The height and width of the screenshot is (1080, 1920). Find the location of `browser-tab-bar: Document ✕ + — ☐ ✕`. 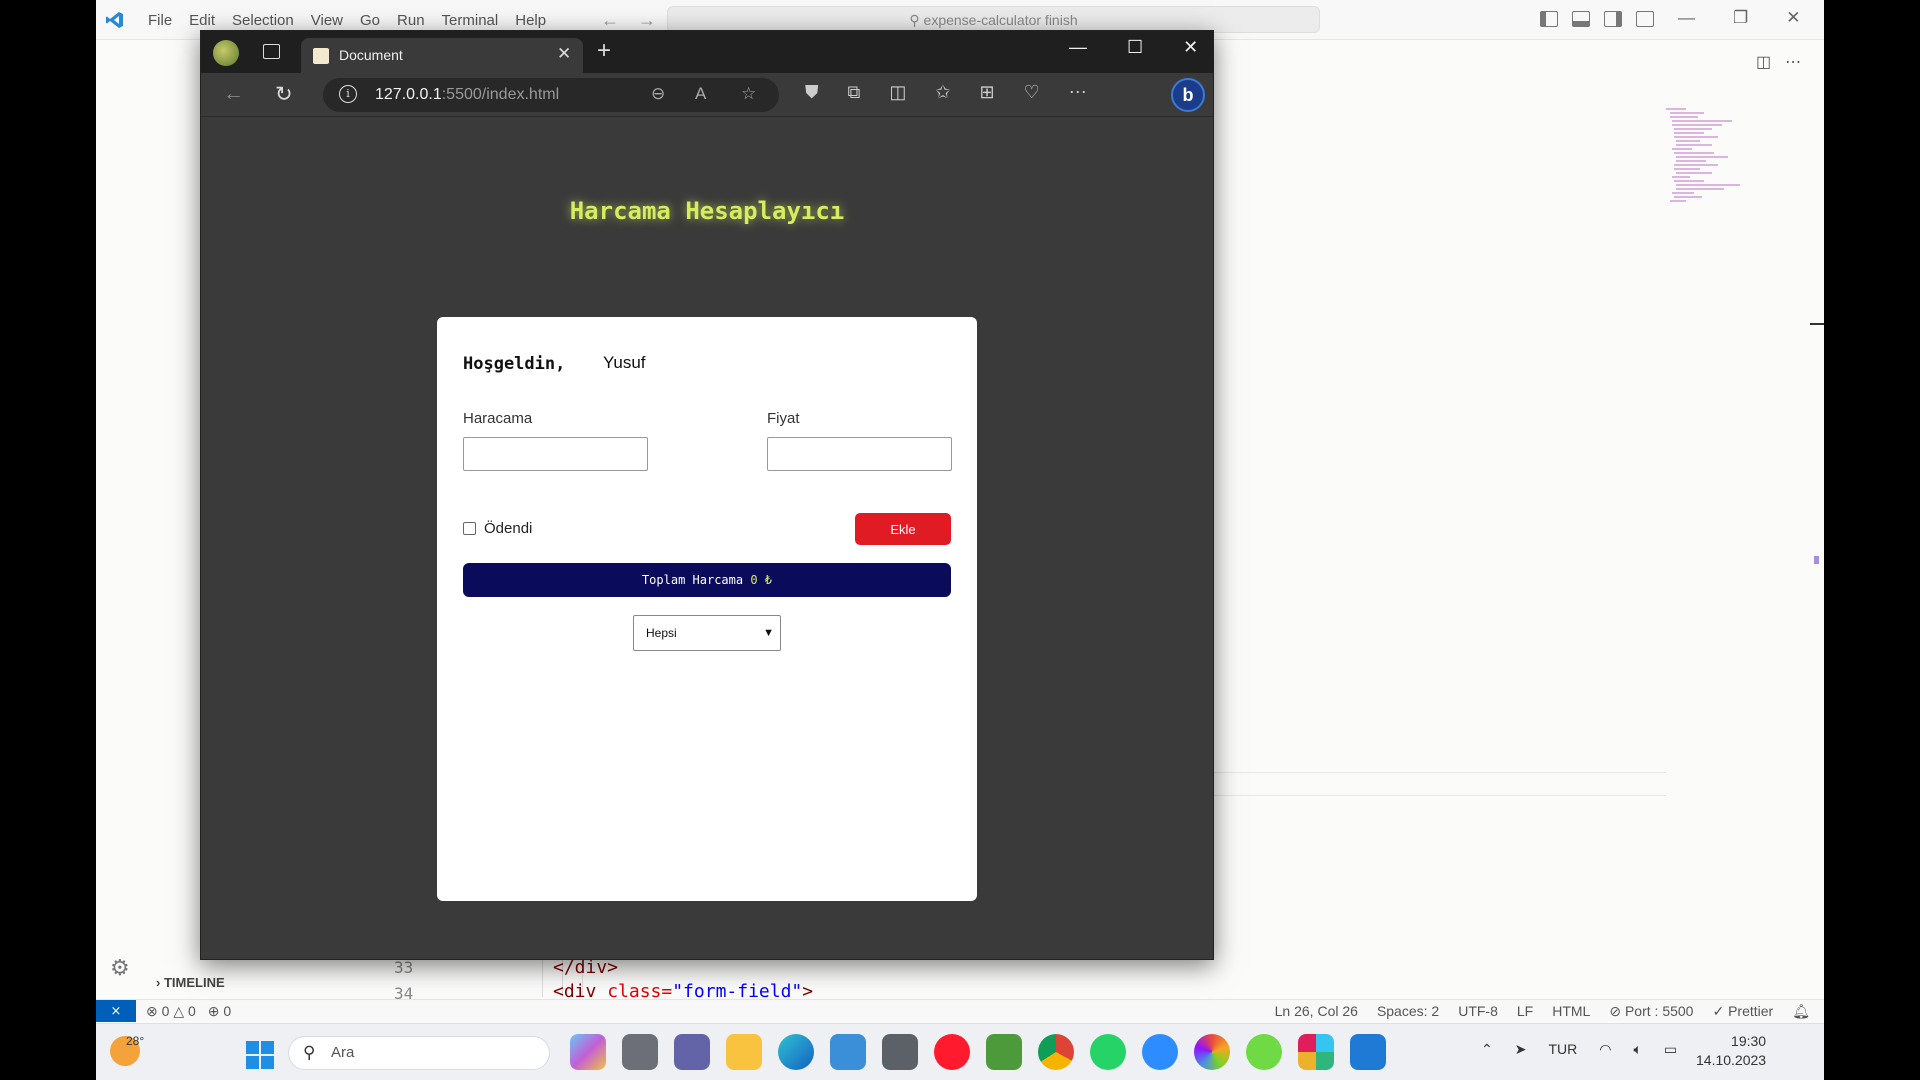

browser-tab-bar: Document ✕ + — ☐ ✕ is located at coordinates (707, 52).